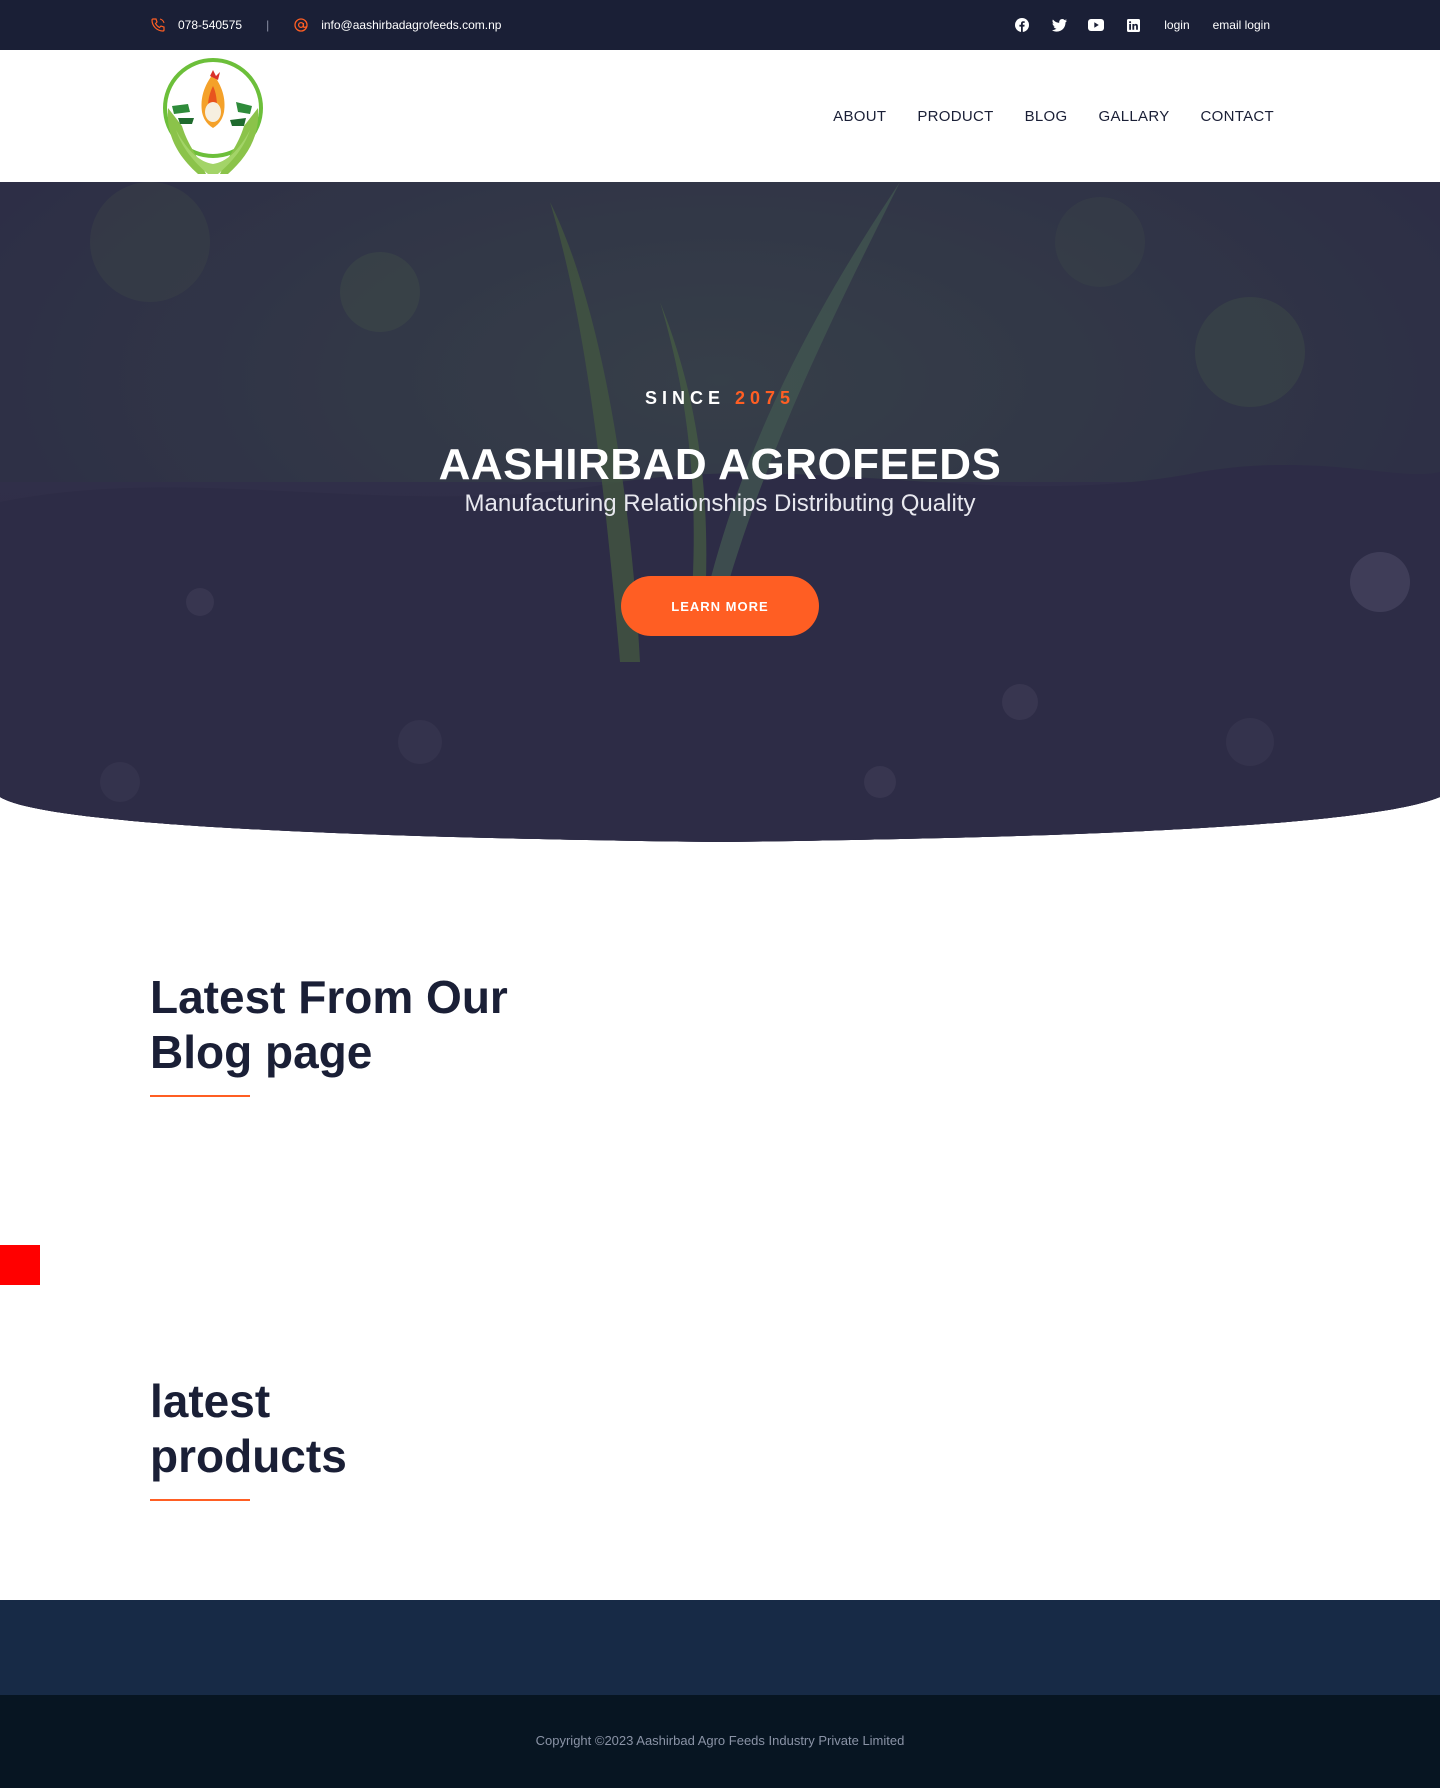 The width and height of the screenshot is (1440, 1788). Describe the element at coordinates (200, 1500) in the screenshot. I see `products-title-underline` at that location.